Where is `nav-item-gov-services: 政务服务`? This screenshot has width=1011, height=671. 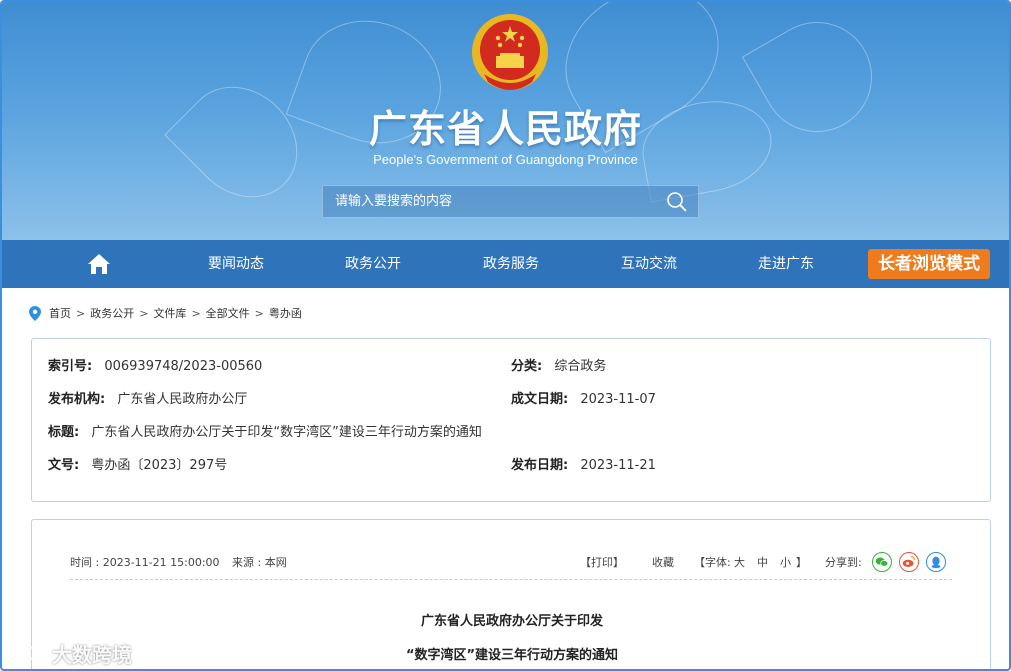 nav-item-gov-services: 政务服务 is located at coordinates (511, 264).